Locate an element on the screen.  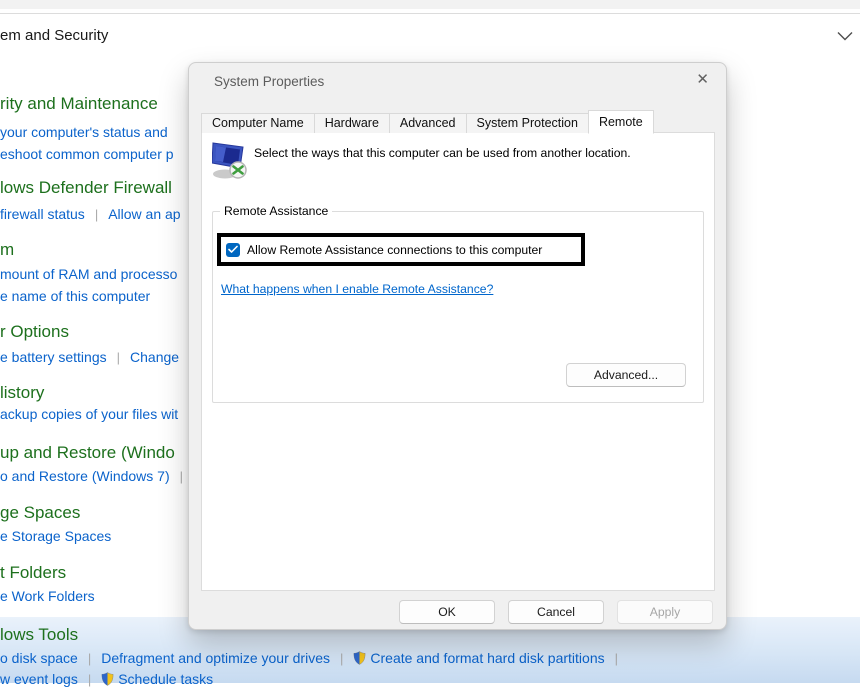
tools-row-2: w event logs | Schedule tasks is located at coordinates (106, 679).